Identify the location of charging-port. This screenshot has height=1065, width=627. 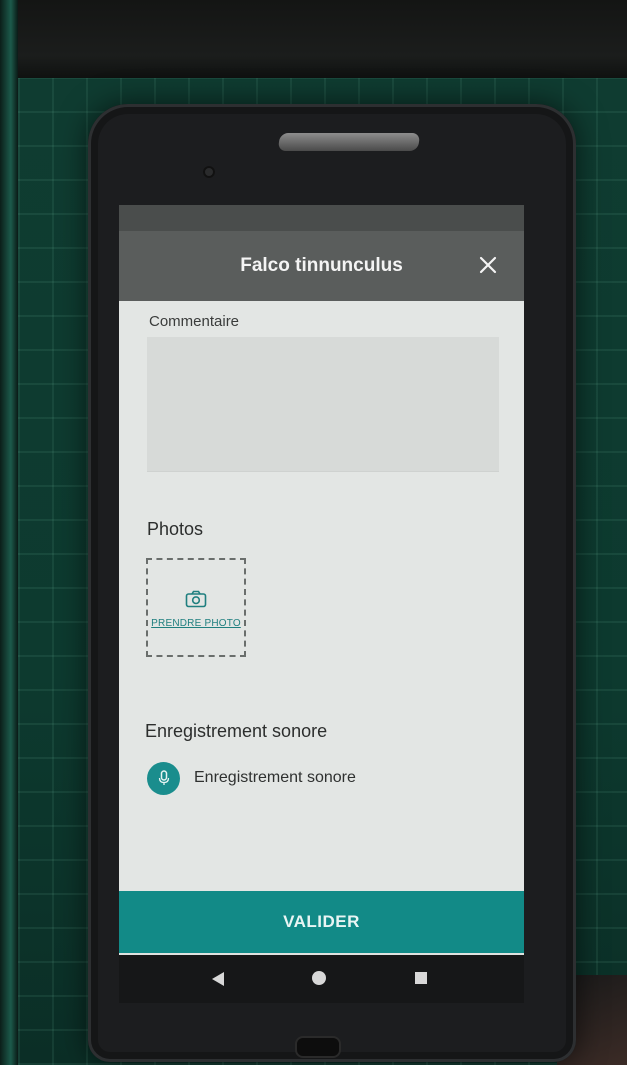
(318, 1047).